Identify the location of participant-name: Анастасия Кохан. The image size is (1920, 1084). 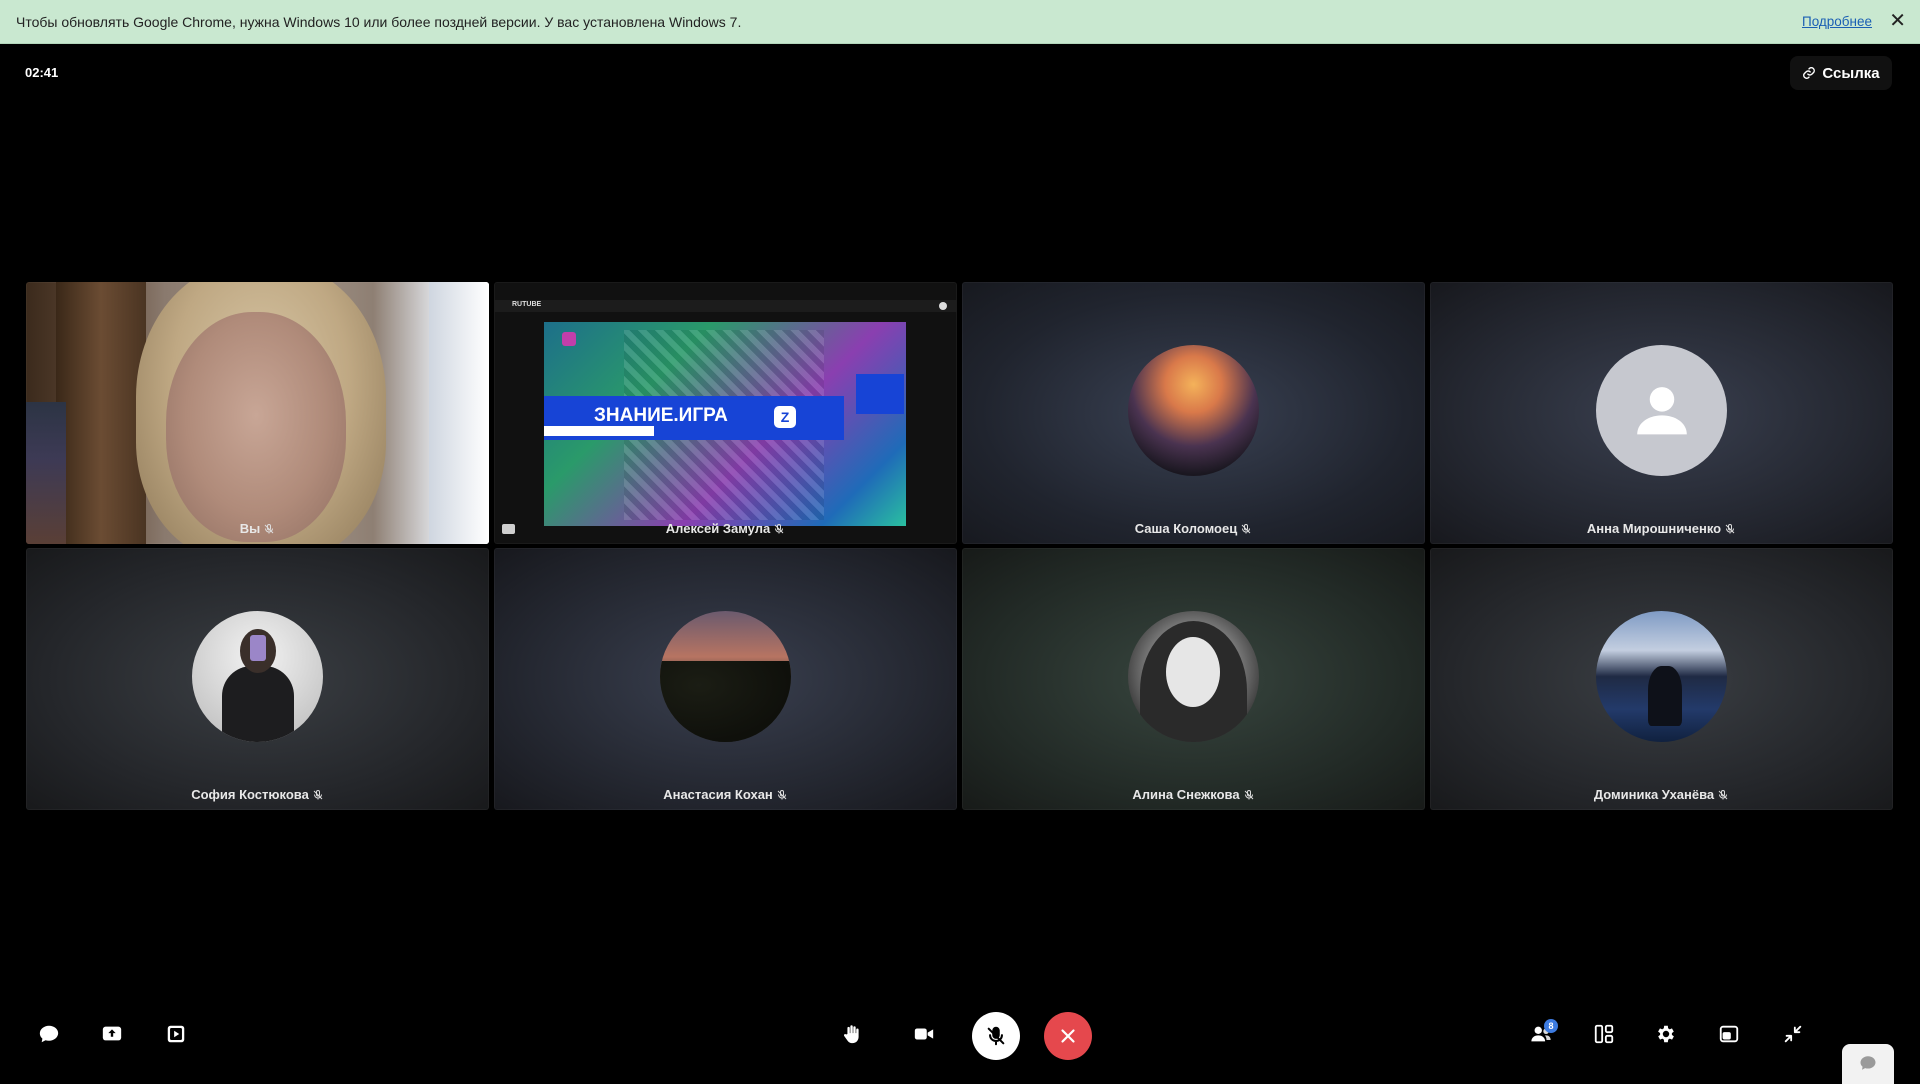
(718, 794).